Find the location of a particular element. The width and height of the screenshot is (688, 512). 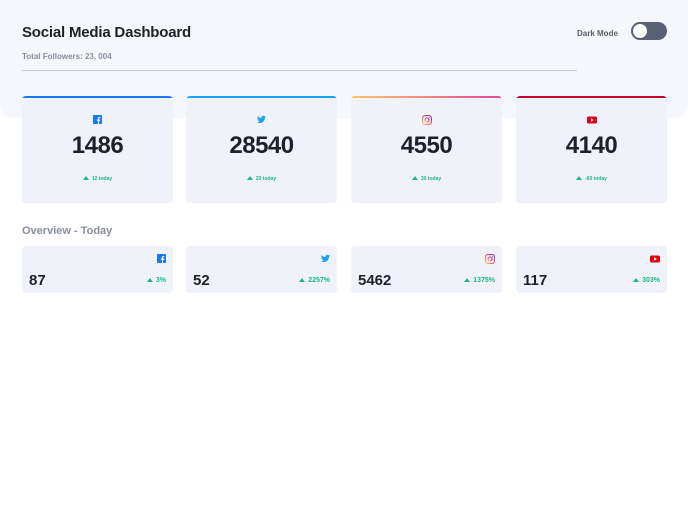

follower-count: 4140 is located at coordinates (591, 145).